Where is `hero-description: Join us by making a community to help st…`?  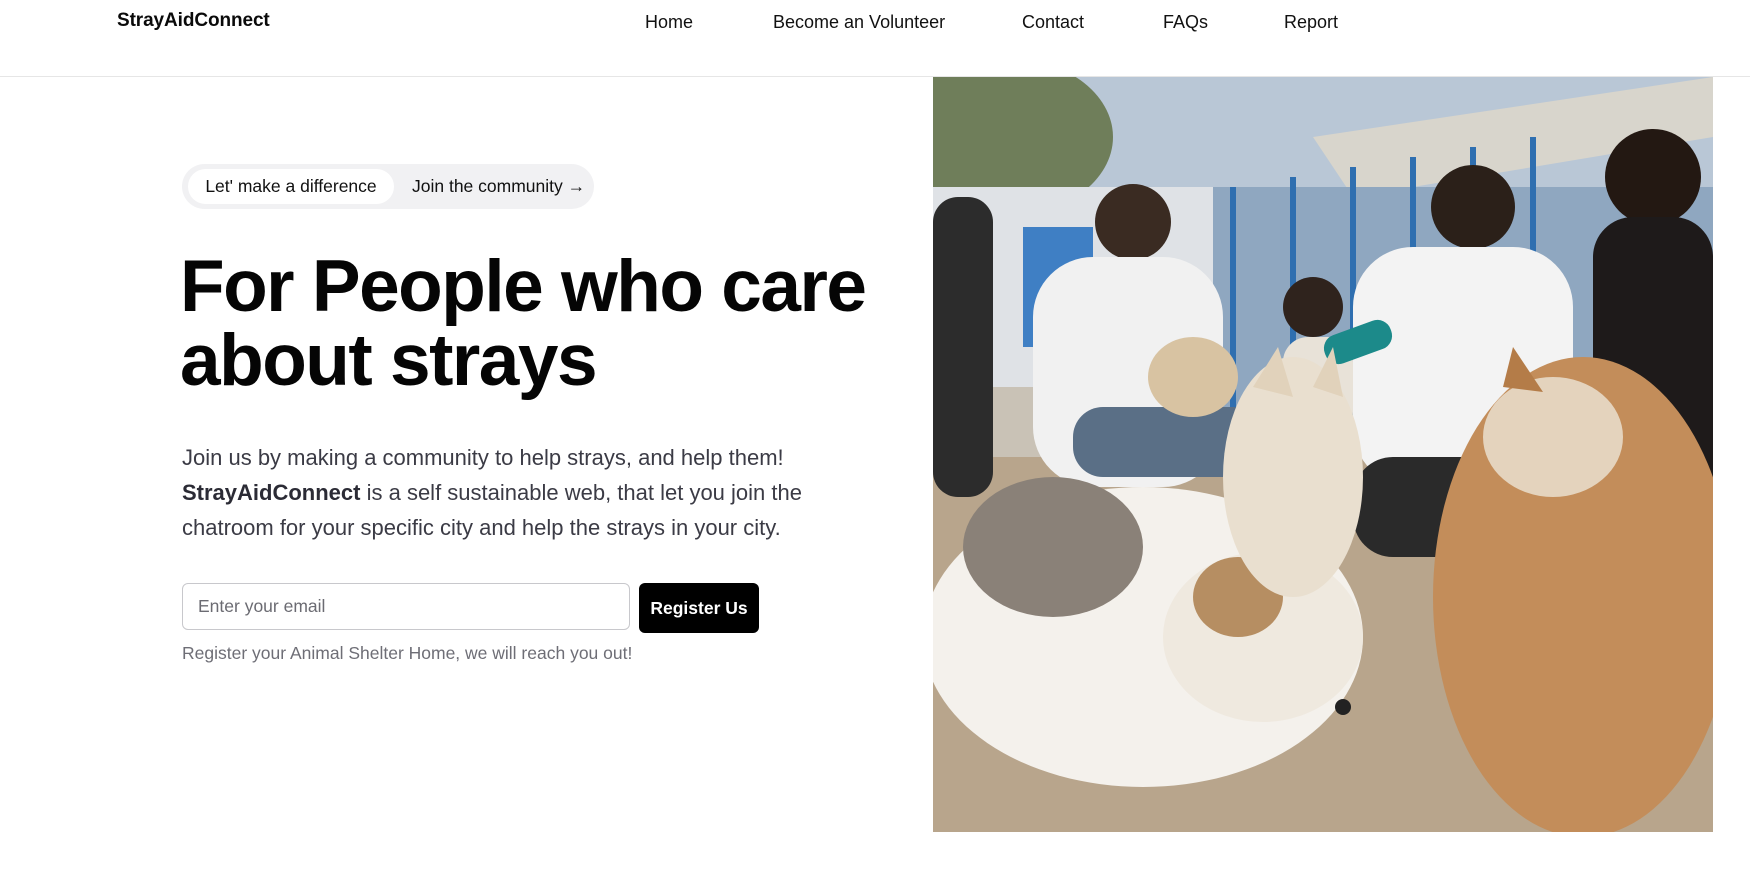 hero-description: Join us by making a community to help st… is located at coordinates (512, 492).